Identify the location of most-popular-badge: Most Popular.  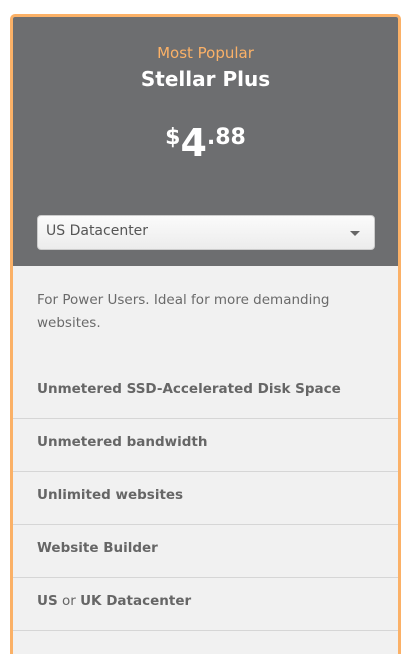
(205, 53).